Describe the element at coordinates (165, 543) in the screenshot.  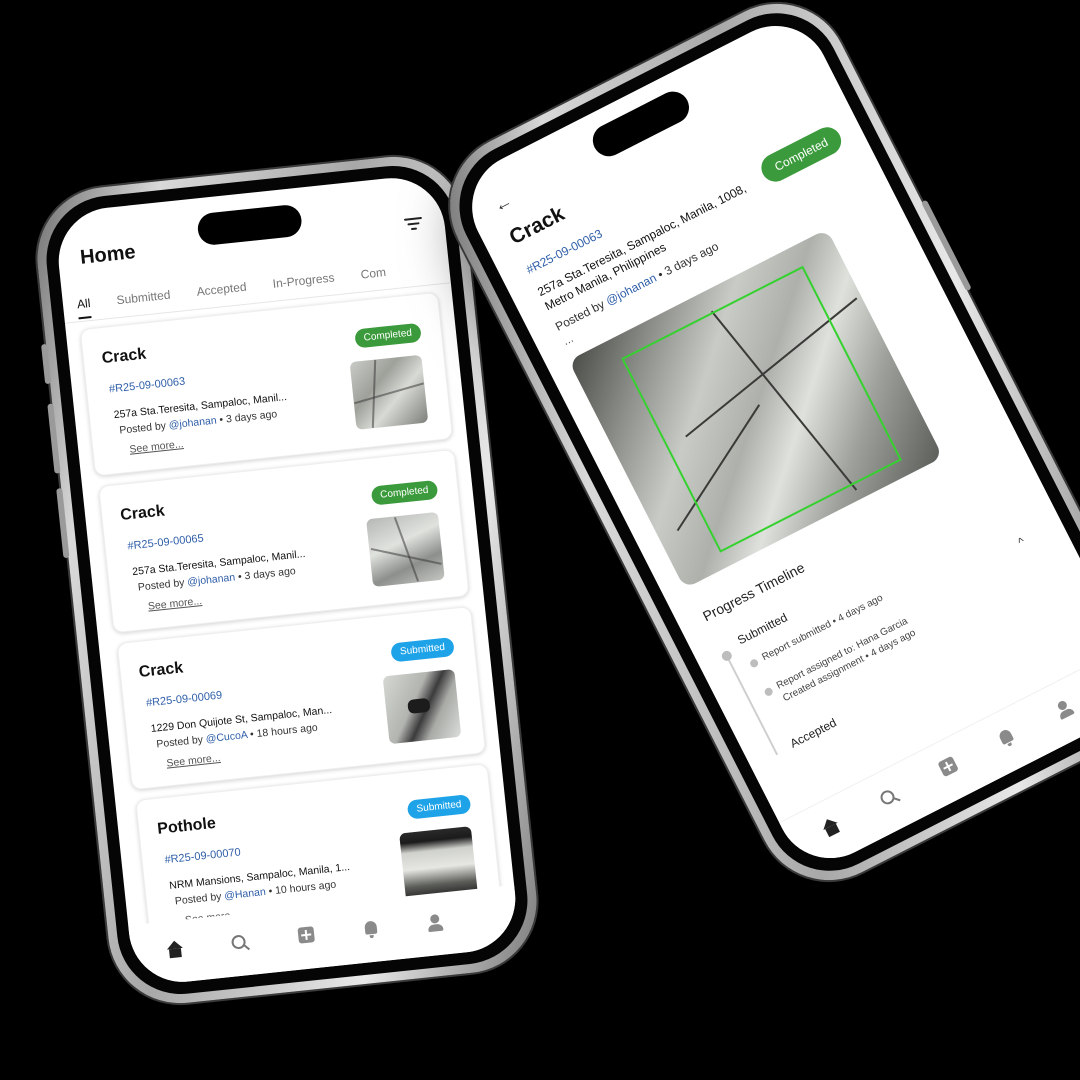
I see `report-id: #R25-09-00065` at that location.